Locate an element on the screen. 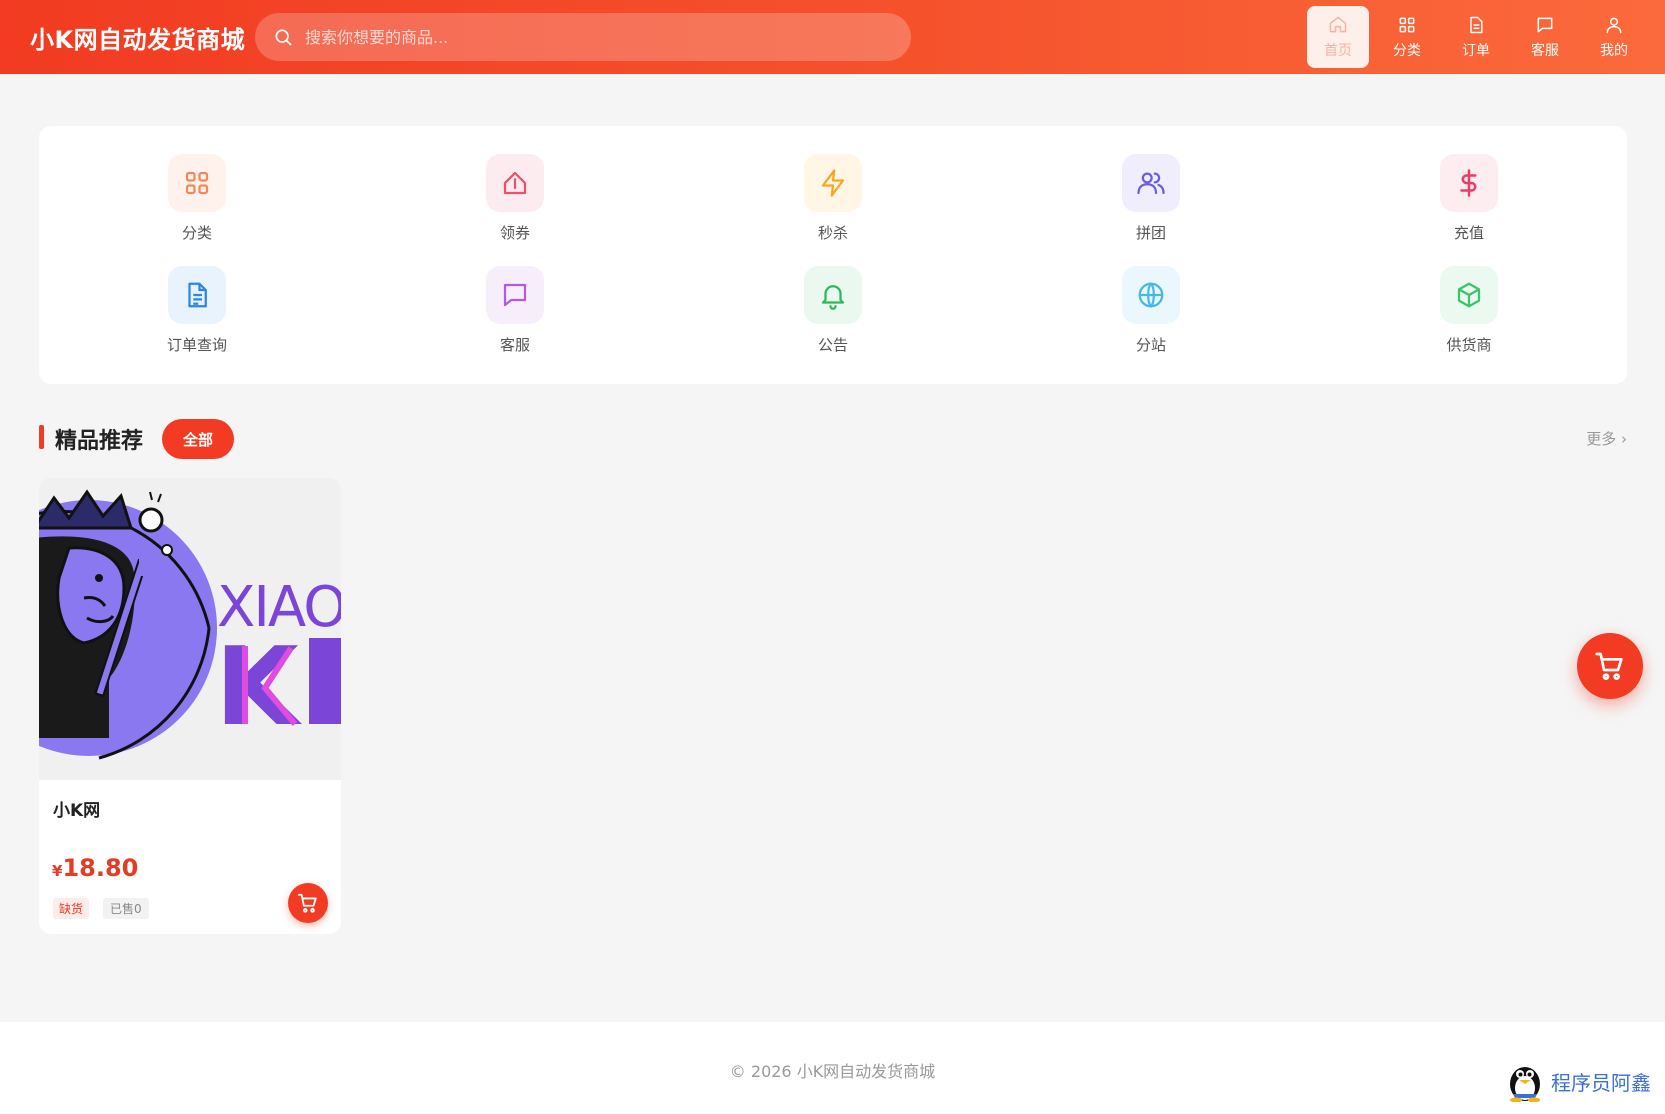 The width and height of the screenshot is (1665, 1114). user-icon is located at coordinates (1614, 25).